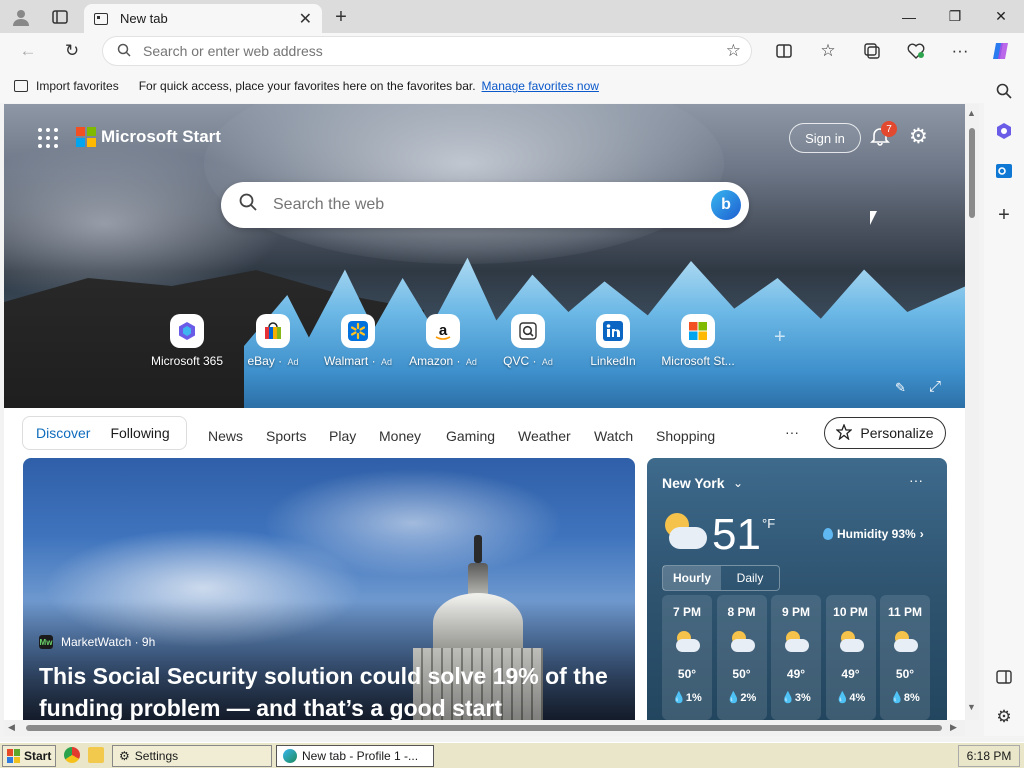 The width and height of the screenshot is (1024, 768). I want to click on favorites-icon: ☆, so click(828, 51).